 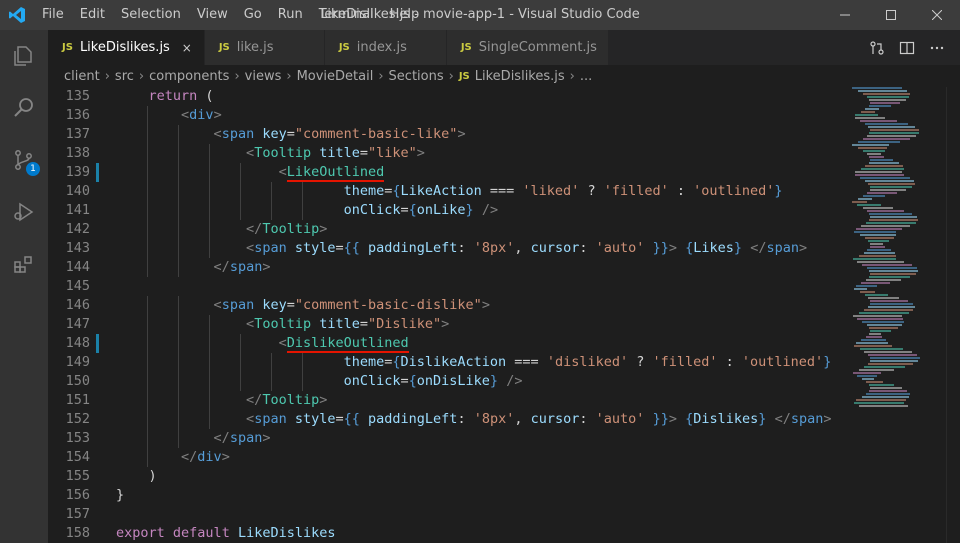 What do you see at coordinates (444, 514) in the screenshot?
I see `code-line: 157` at bounding box center [444, 514].